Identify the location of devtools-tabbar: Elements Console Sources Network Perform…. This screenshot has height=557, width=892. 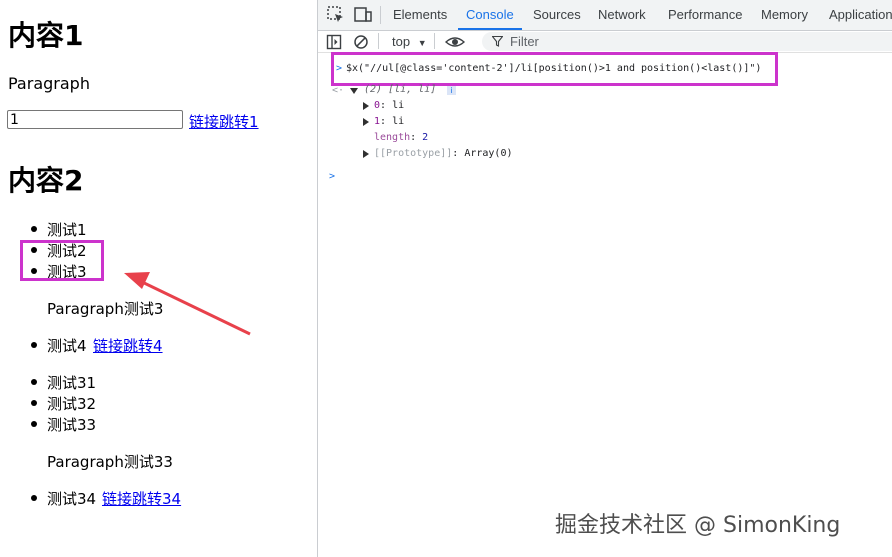
(605, 15).